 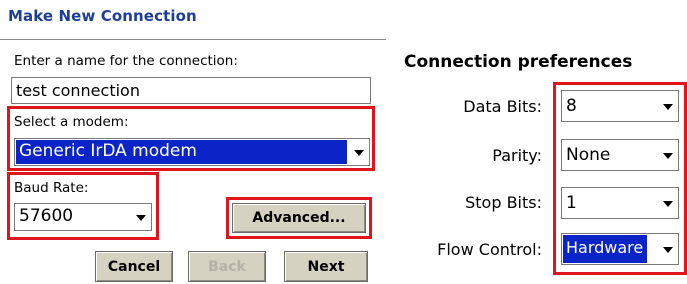 I want to click on back-button: Back, so click(x=227, y=266).